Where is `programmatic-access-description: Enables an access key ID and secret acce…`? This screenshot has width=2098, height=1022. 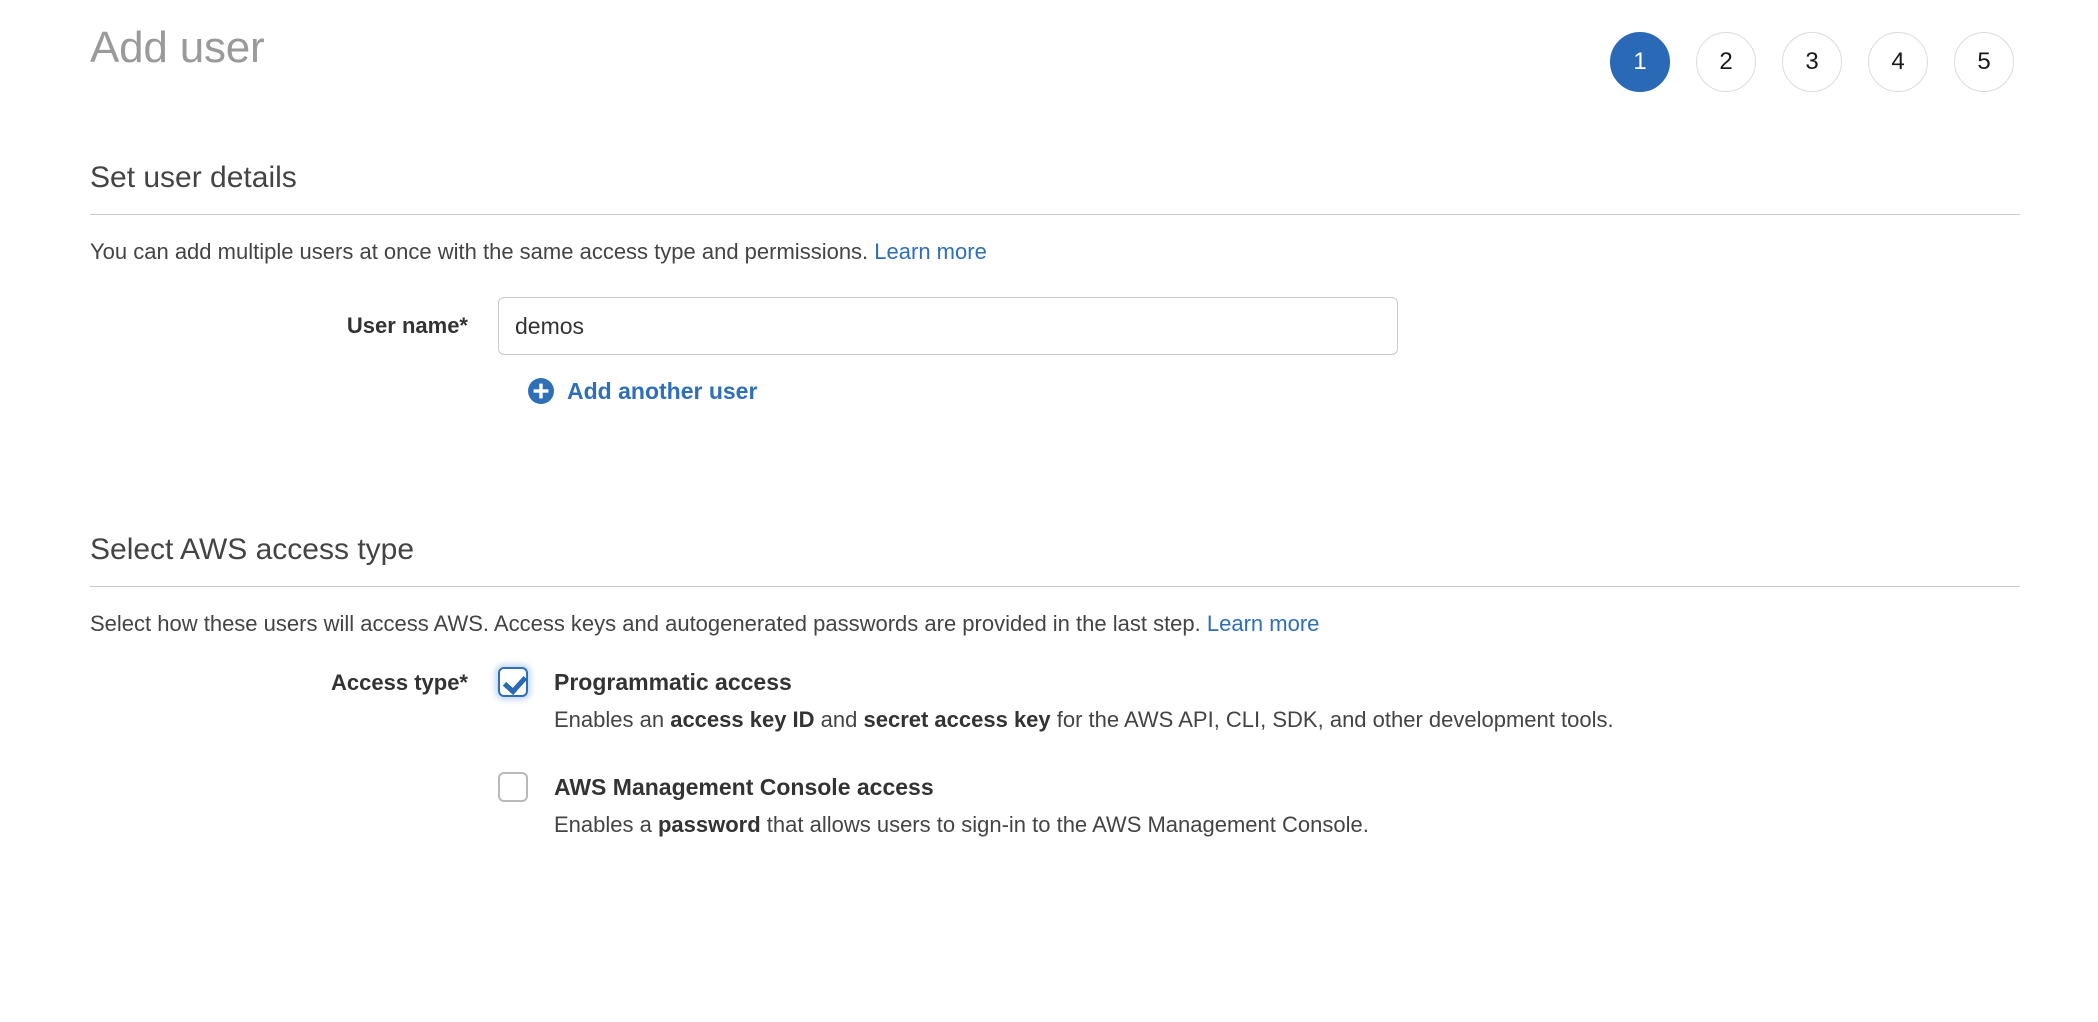
programmatic-access-description: Enables an access key ID and secret acce… is located at coordinates (1084, 719).